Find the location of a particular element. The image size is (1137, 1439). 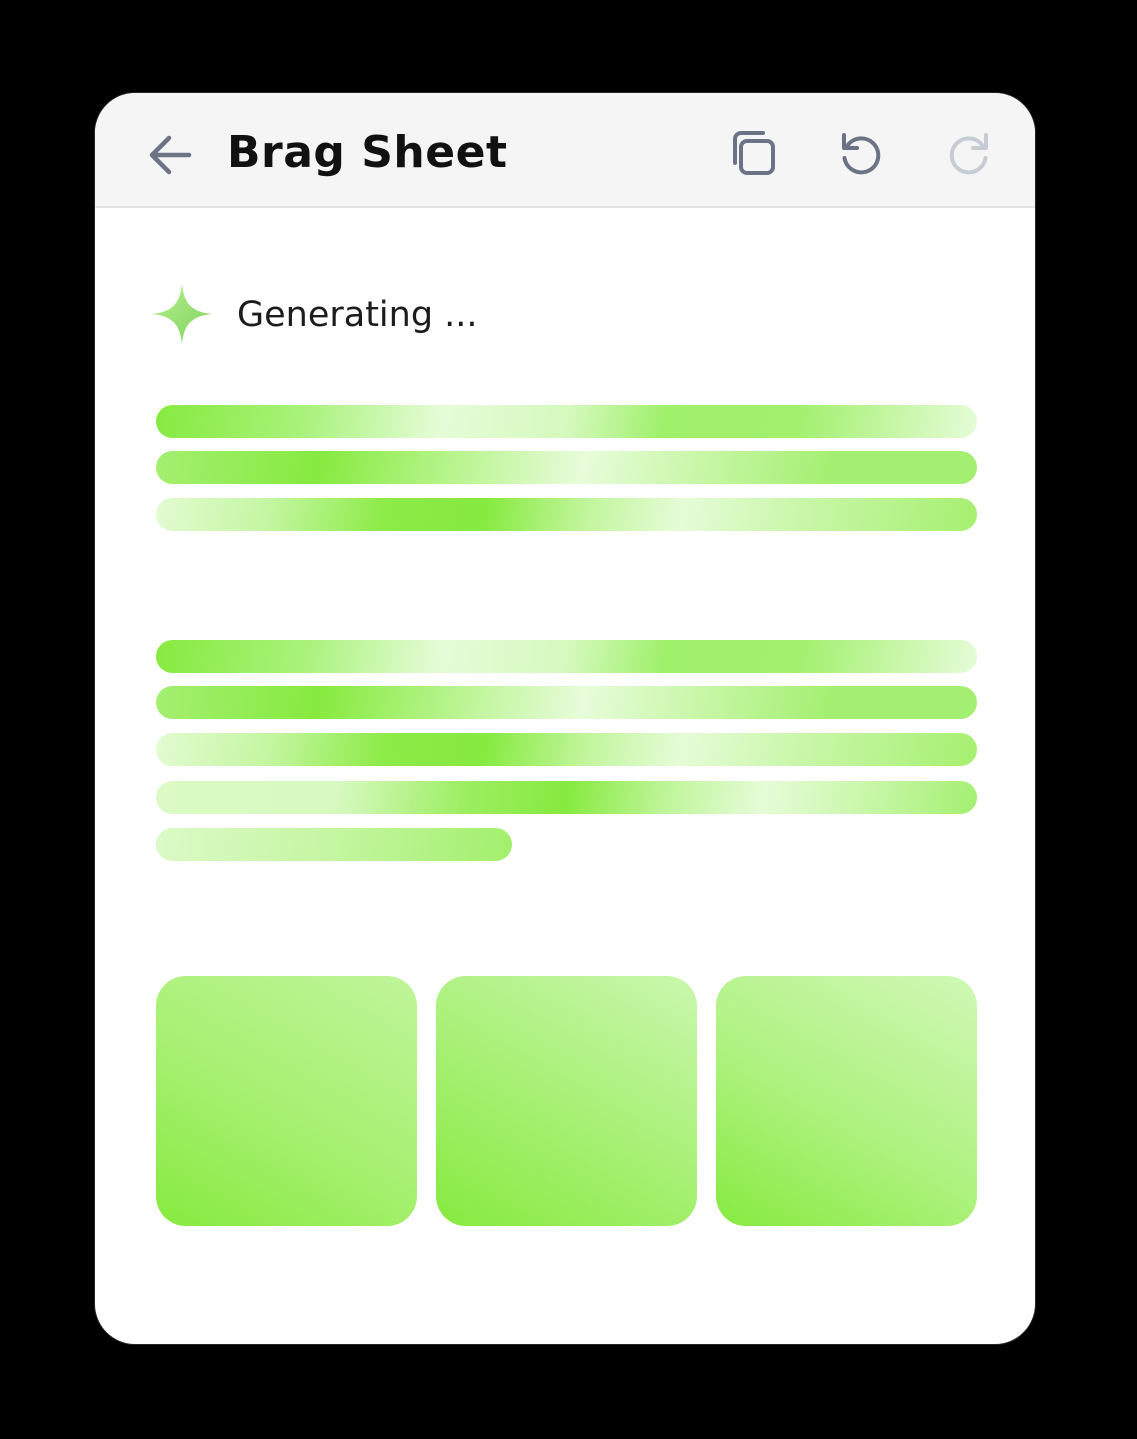

arrow-left-icon is located at coordinates (170, 155).